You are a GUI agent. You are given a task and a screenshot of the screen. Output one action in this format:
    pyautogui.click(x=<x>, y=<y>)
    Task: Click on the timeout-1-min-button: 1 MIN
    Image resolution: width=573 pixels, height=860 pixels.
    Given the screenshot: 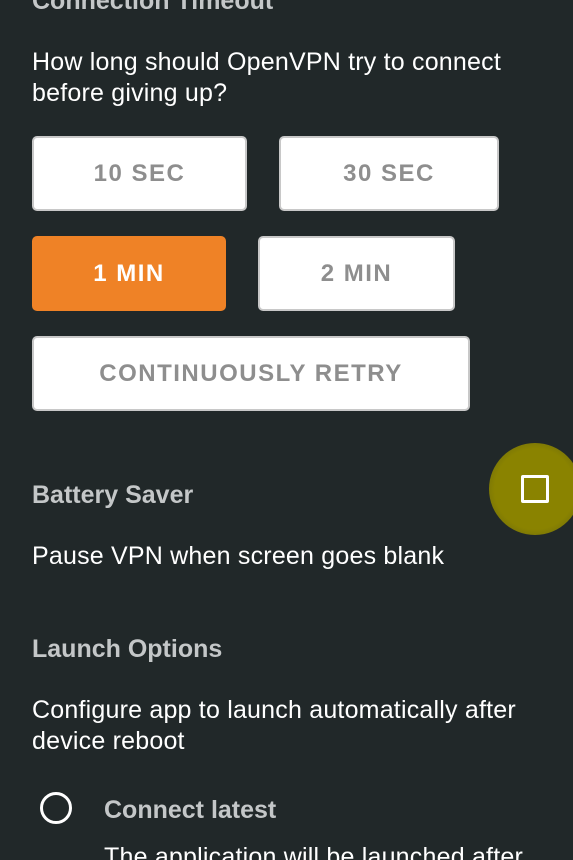 What is the action you would take?
    pyautogui.click(x=129, y=273)
    